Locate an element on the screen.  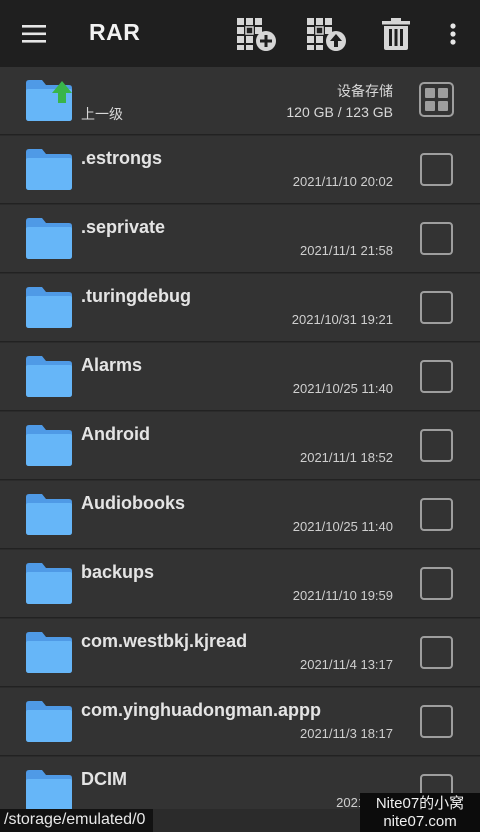
list-item: backups 2021/11/10 19:59 is located at coordinates (240, 584).